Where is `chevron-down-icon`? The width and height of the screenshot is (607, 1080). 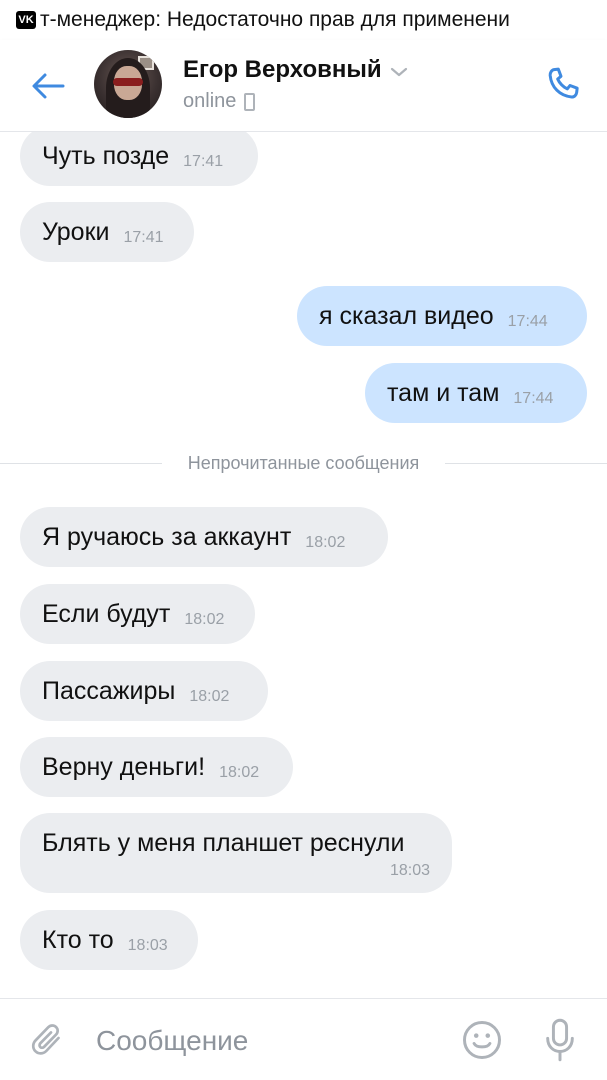
chevron-down-icon is located at coordinates (398, 72).